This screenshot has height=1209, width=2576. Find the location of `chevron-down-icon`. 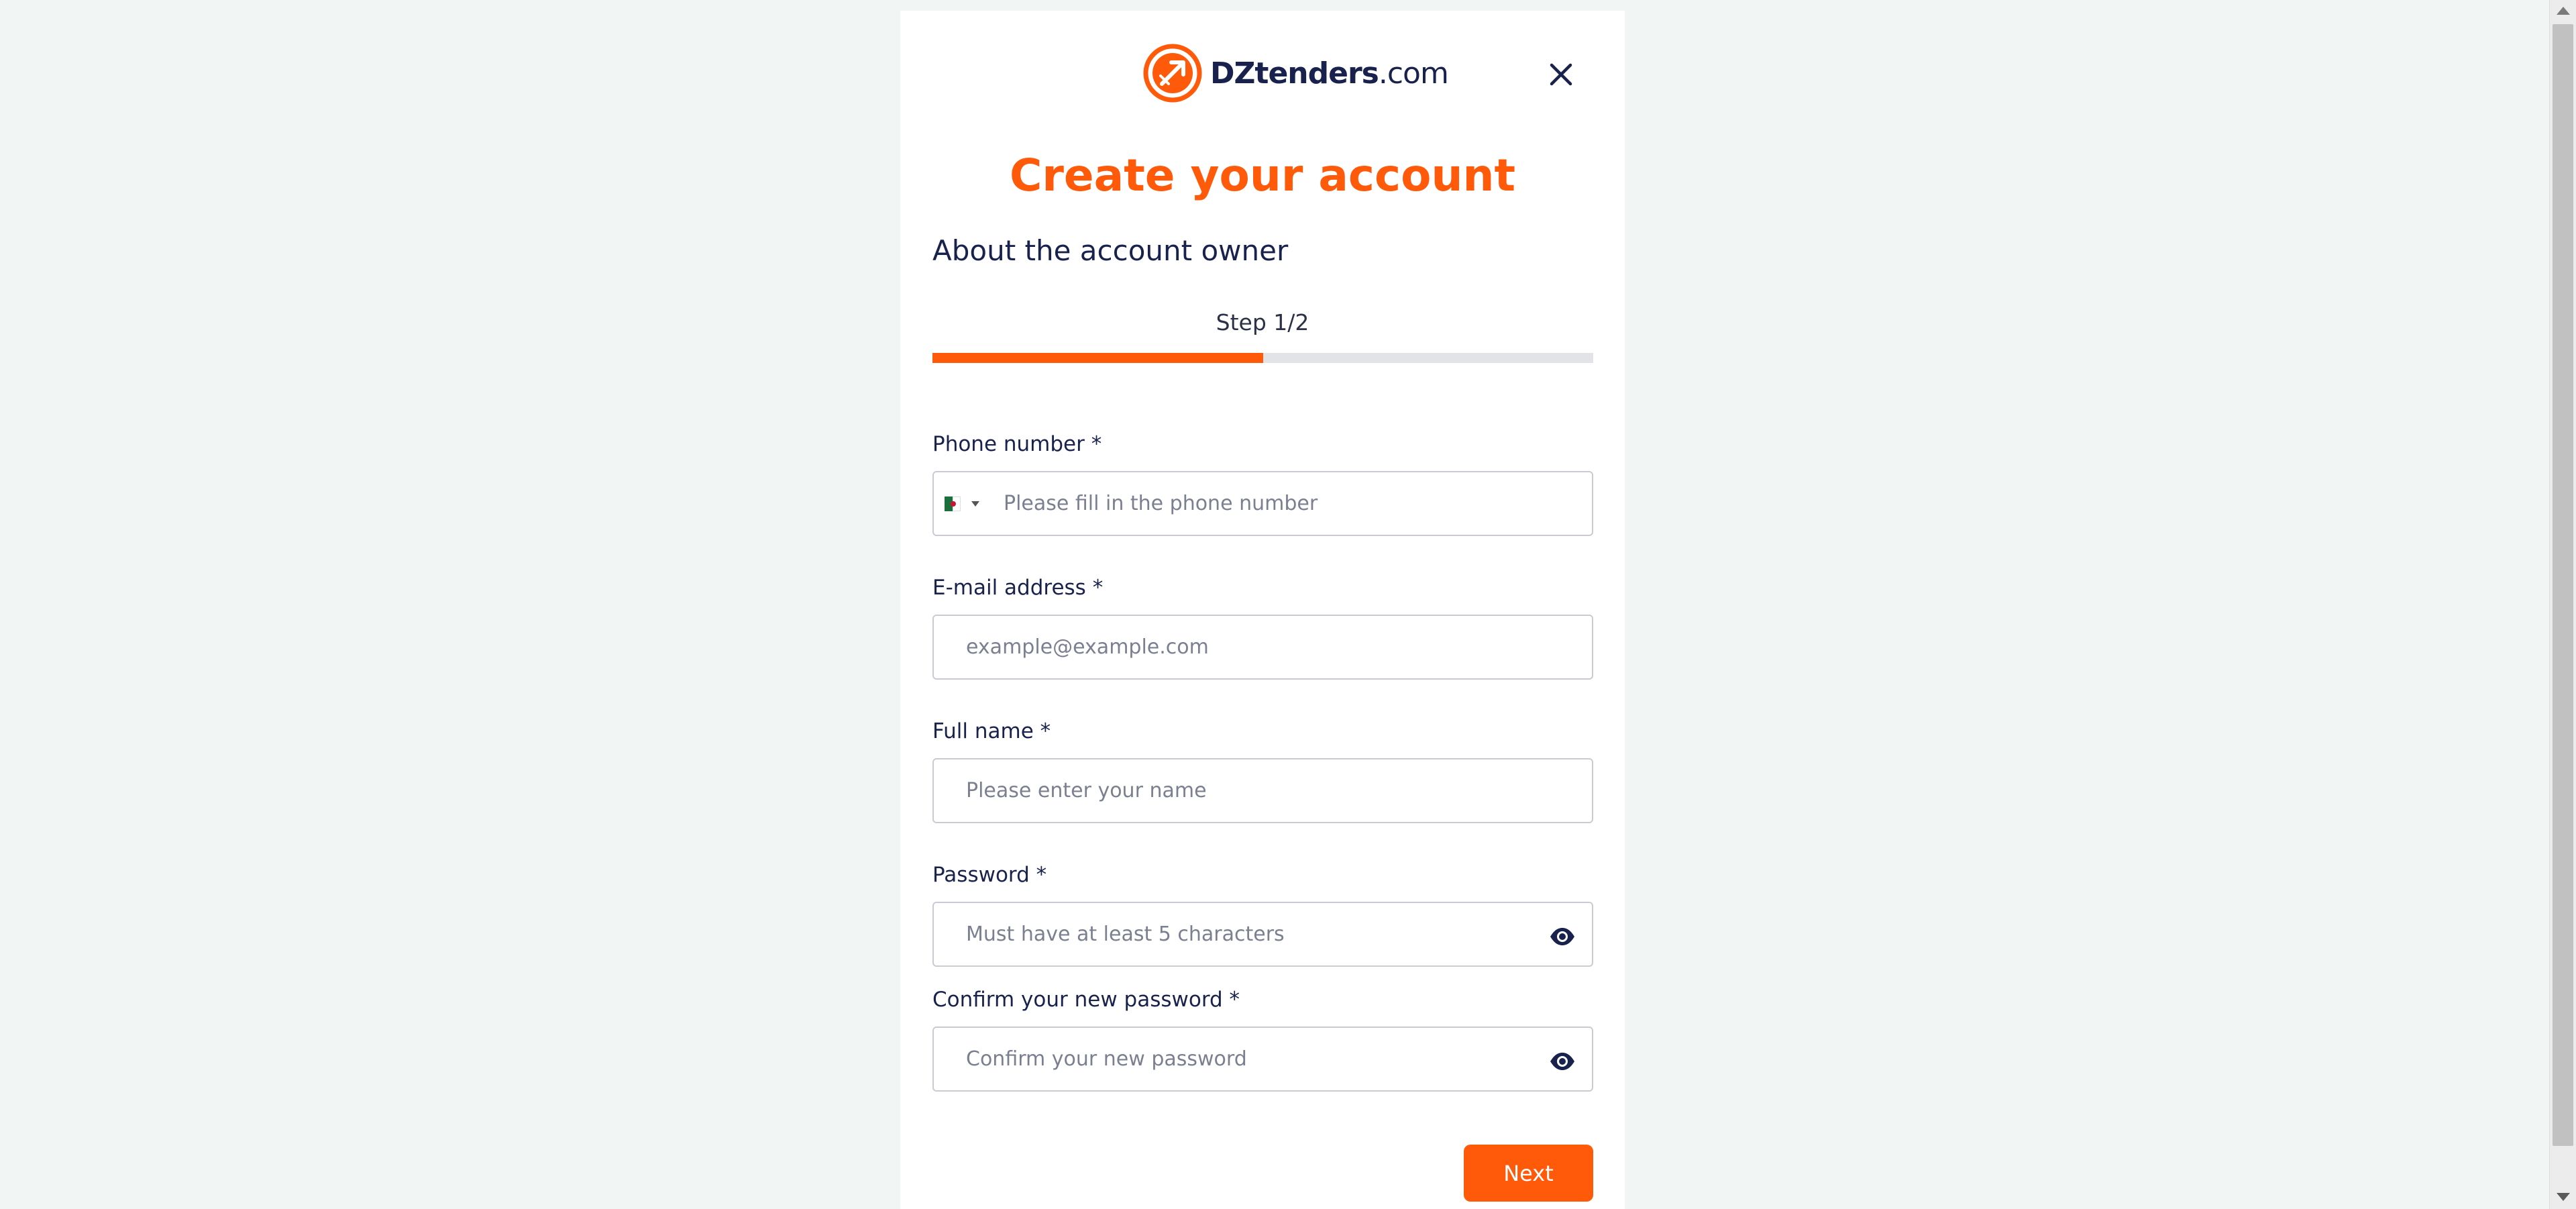

chevron-down-icon is located at coordinates (975, 504).